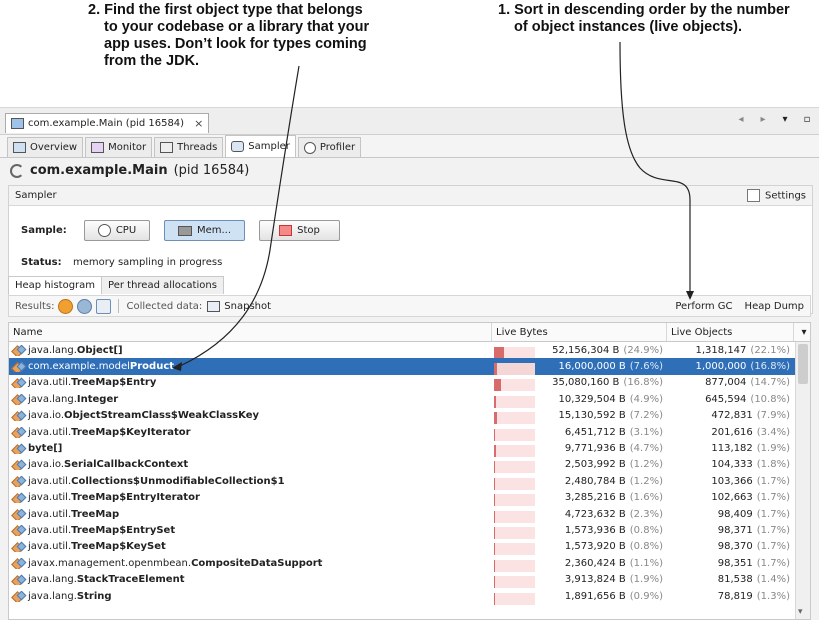 The width and height of the screenshot is (819, 620). I want to click on column-chooser-icon: ▾, so click(802, 332).